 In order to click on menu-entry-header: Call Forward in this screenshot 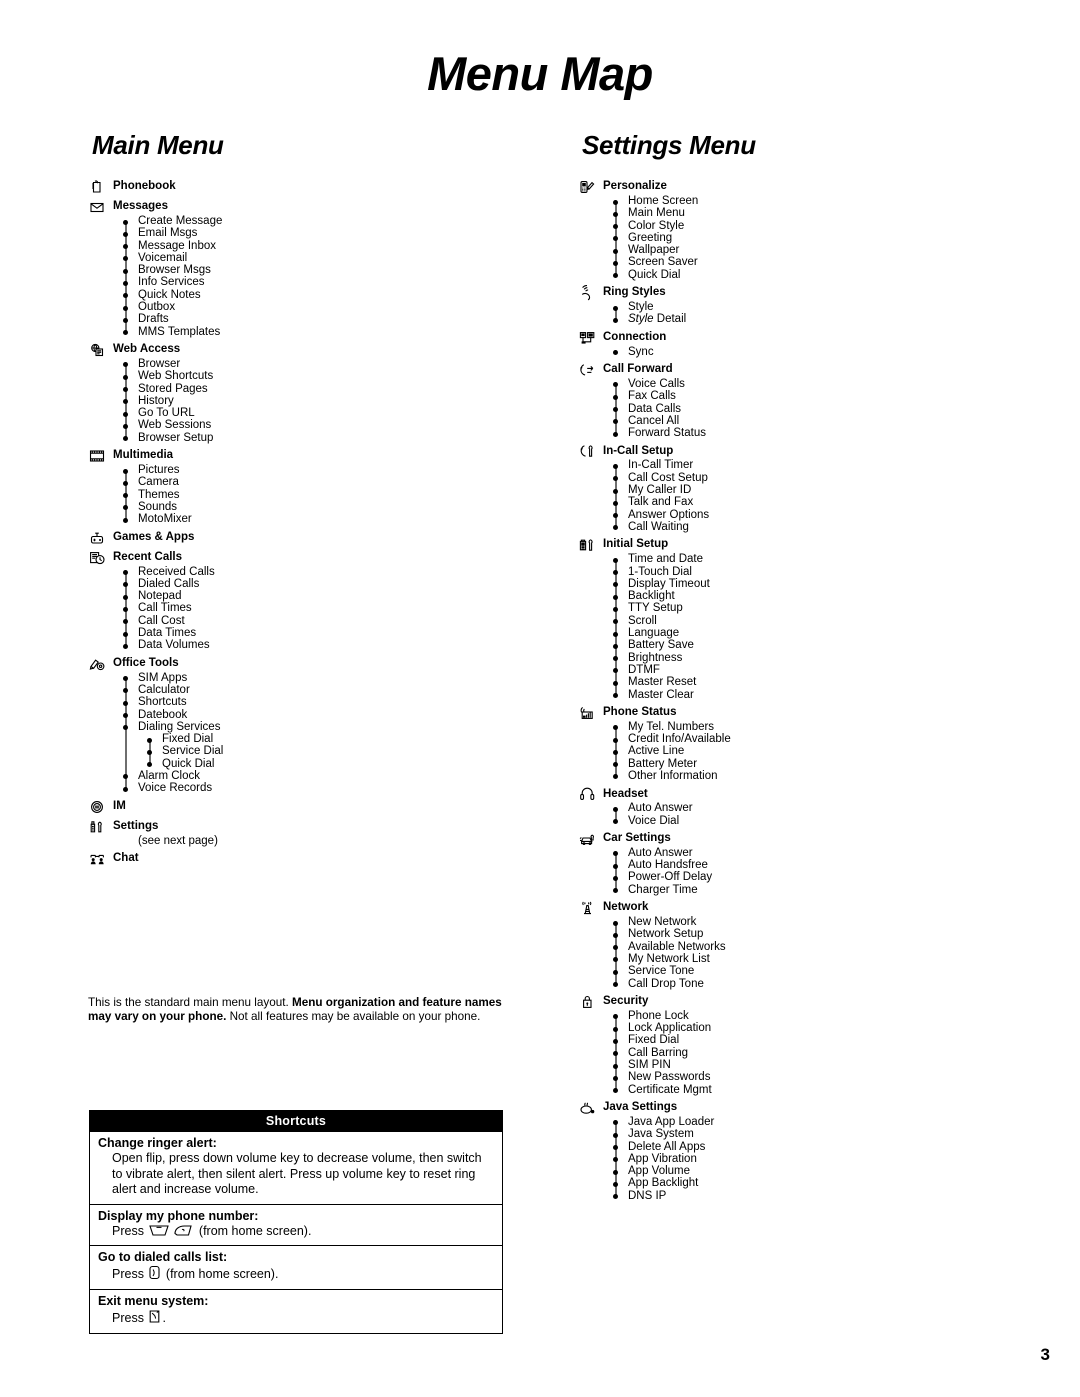, I will do `click(813, 370)`.